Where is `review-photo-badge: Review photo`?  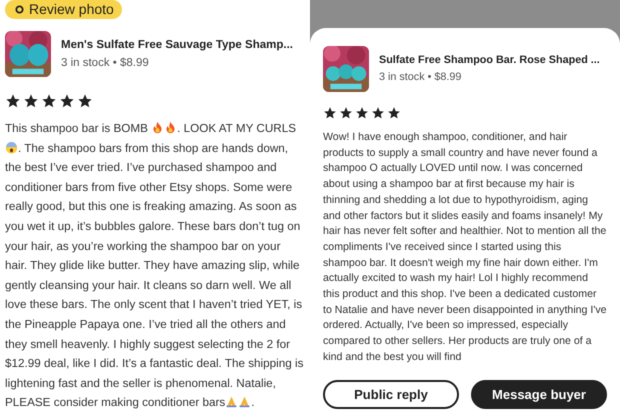 review-photo-badge: Review photo is located at coordinates (63, 9).